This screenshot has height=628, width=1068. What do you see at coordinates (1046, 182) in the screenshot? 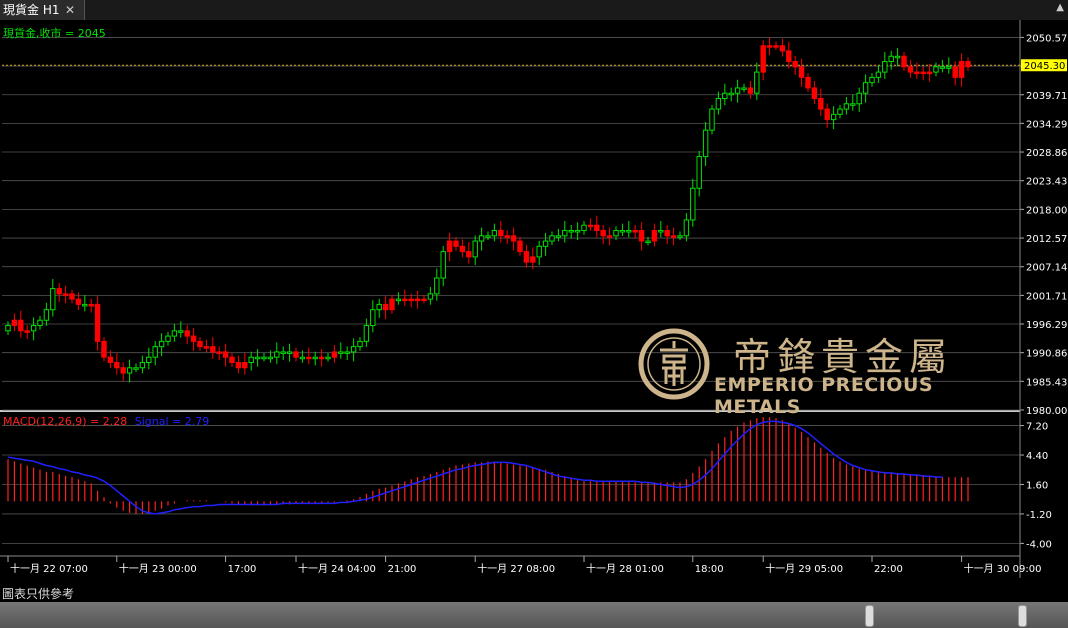
I see `price-tick-label: 2023.43` at bounding box center [1046, 182].